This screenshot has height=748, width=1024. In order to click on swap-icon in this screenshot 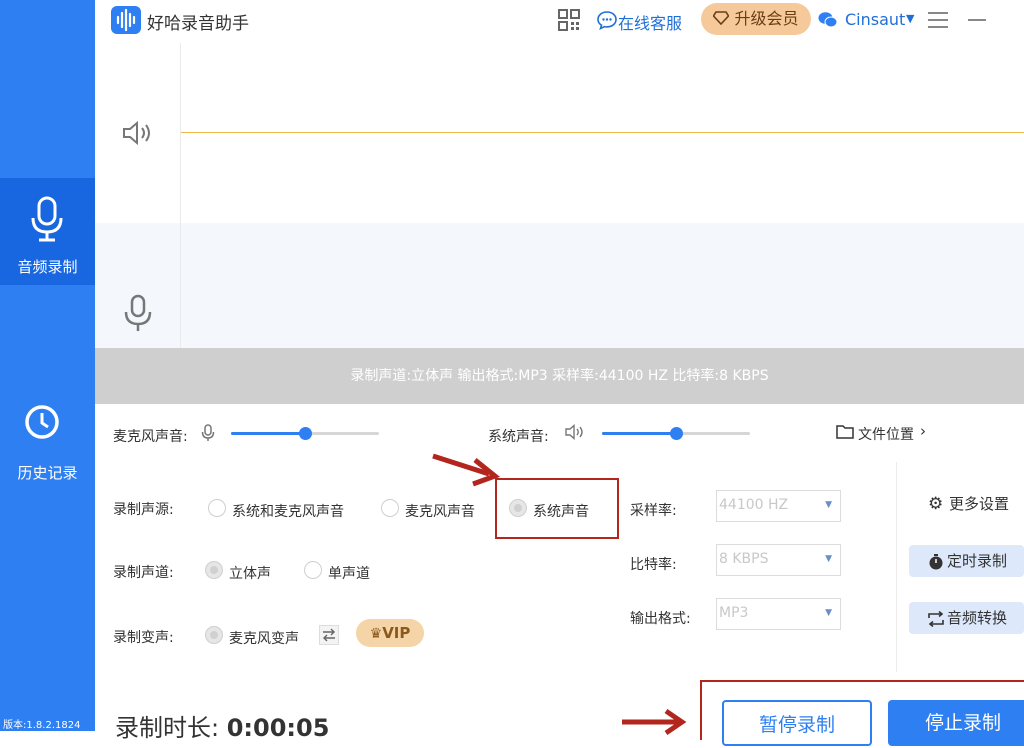, I will do `click(329, 635)`.